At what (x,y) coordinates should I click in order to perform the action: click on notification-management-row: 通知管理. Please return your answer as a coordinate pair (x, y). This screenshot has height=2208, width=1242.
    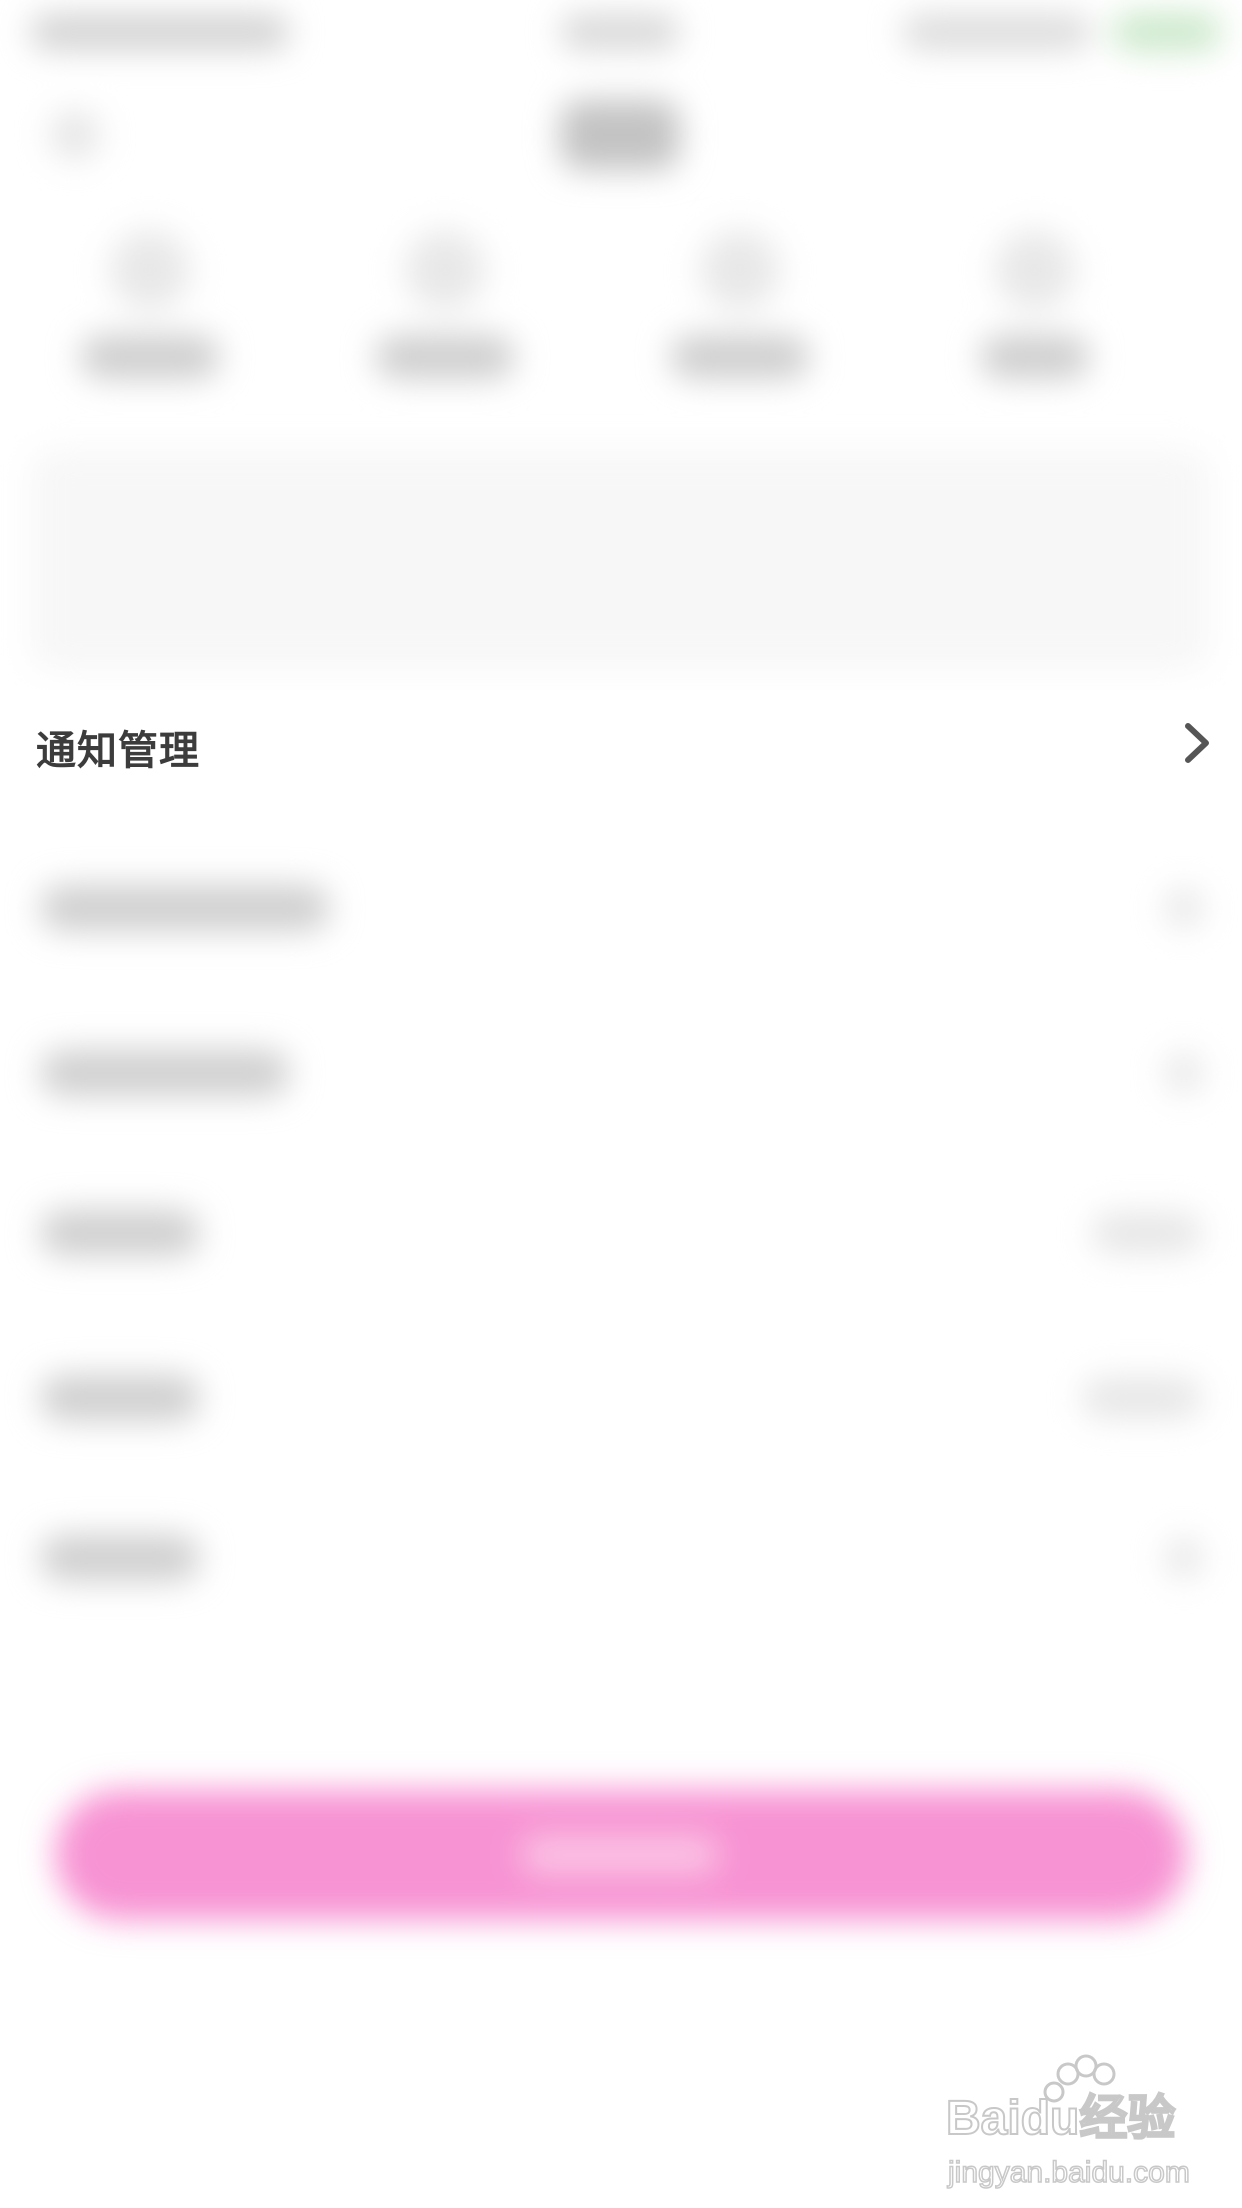
    Looking at the image, I should click on (621, 745).